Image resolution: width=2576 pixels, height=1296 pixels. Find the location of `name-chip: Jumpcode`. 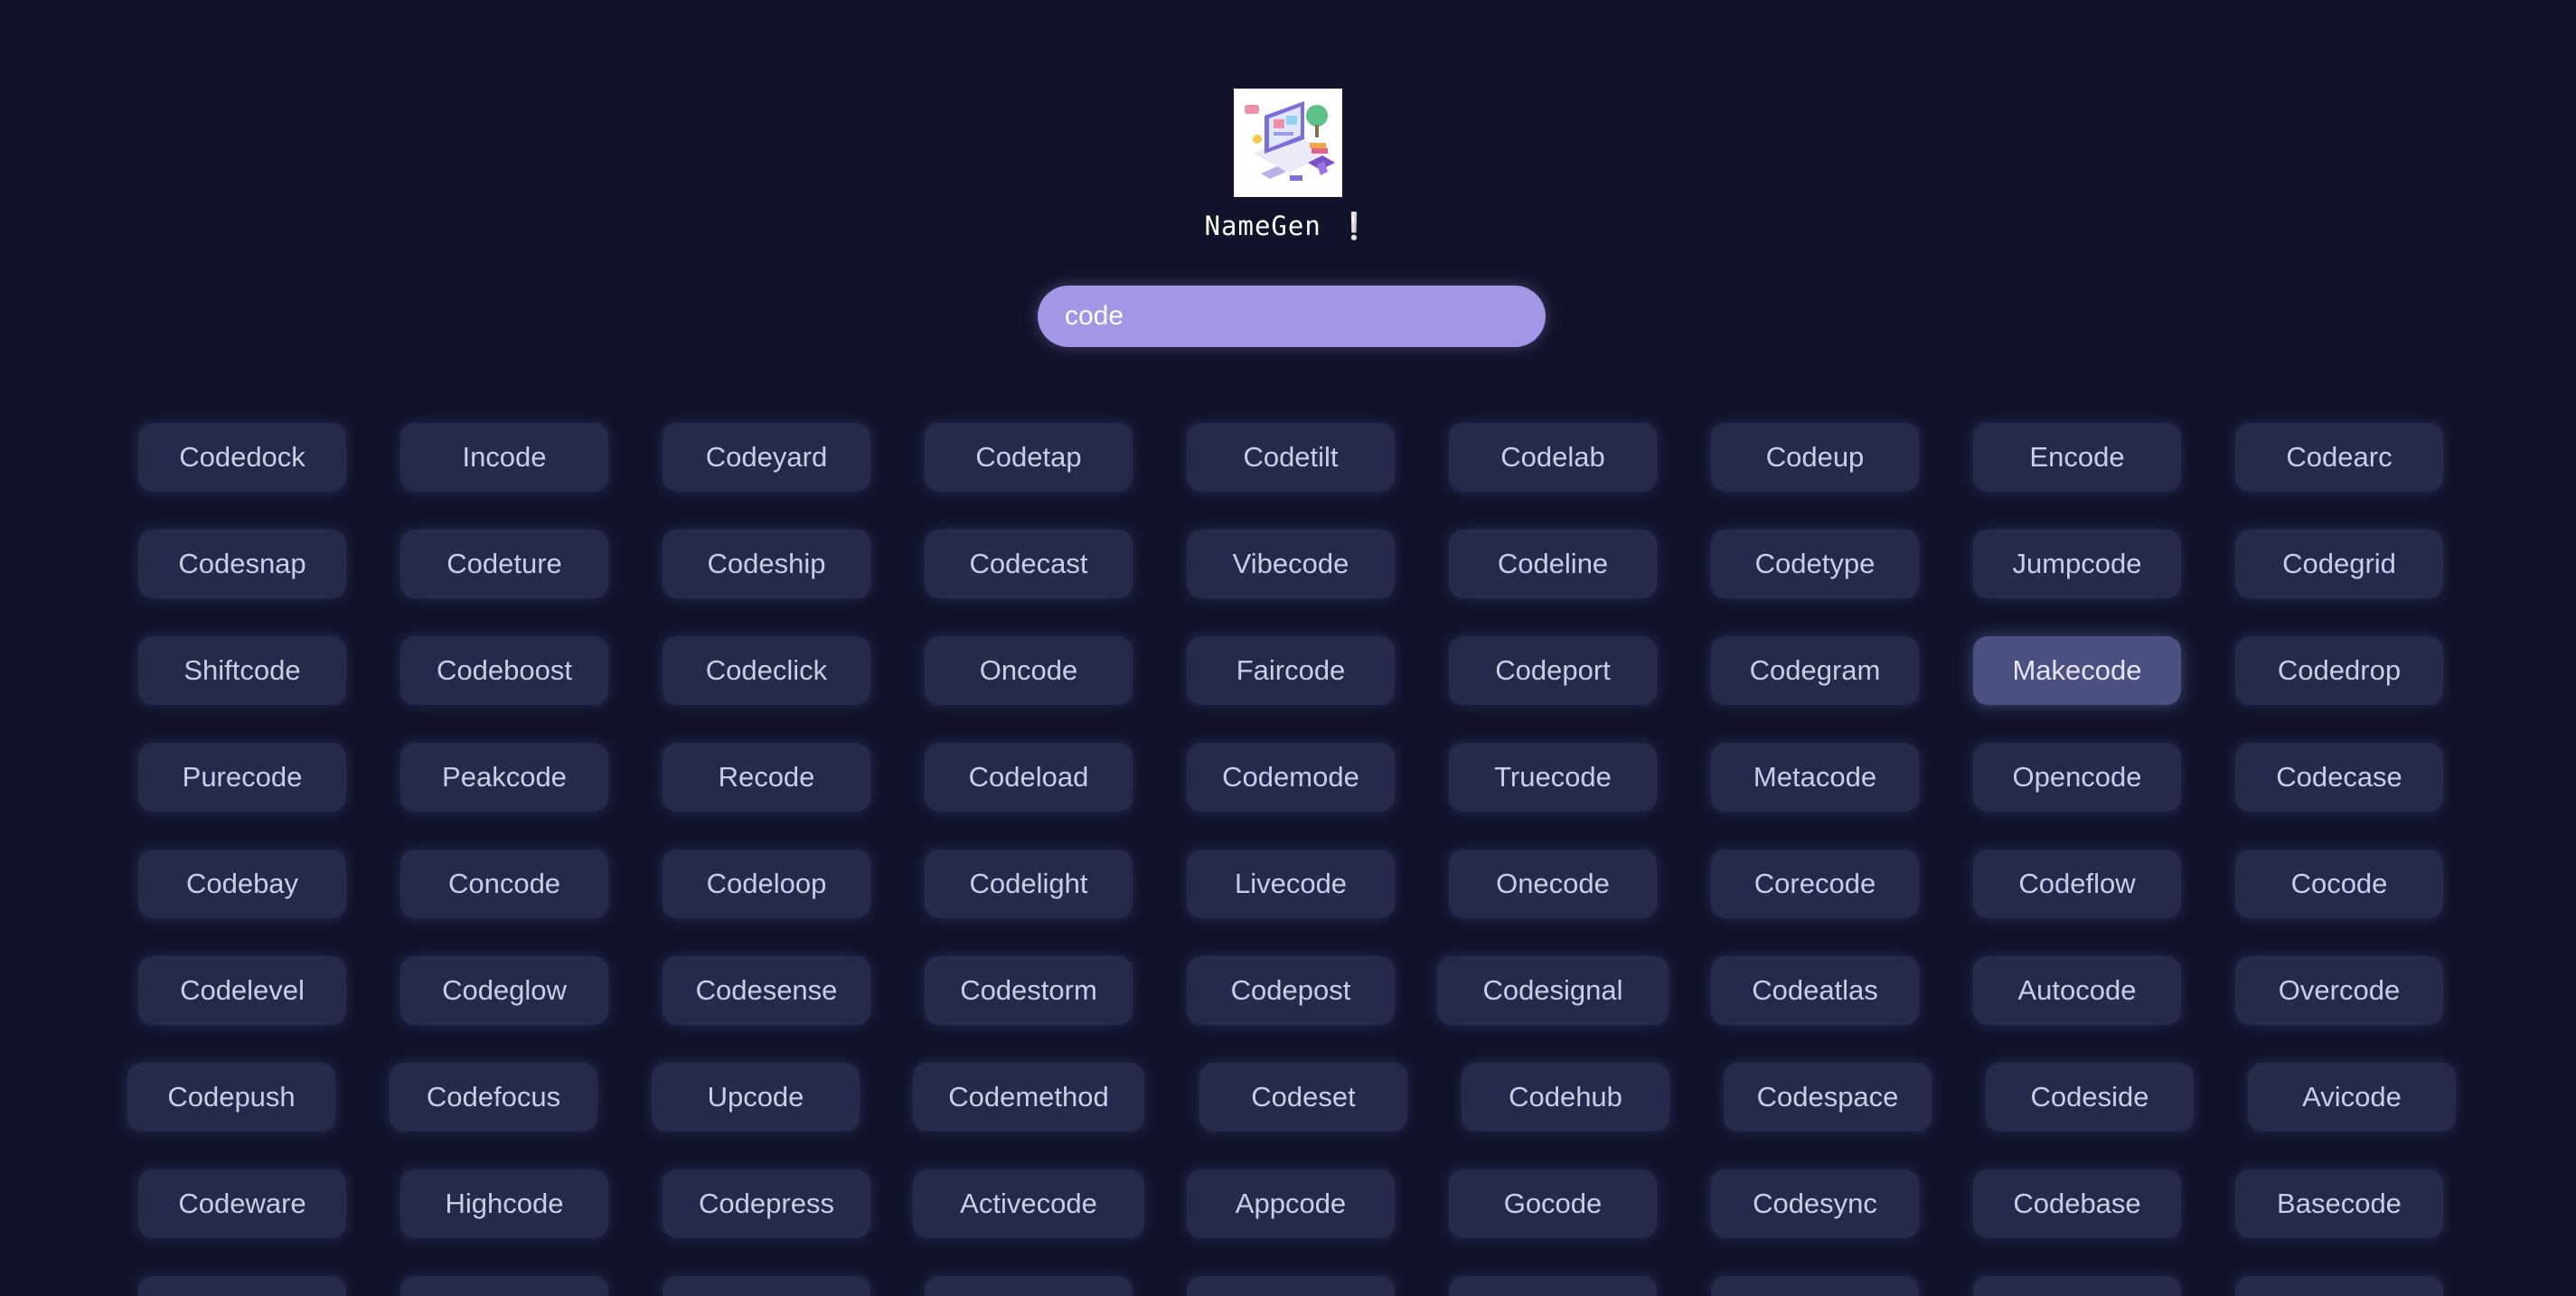

name-chip: Jumpcode is located at coordinates (2077, 564).